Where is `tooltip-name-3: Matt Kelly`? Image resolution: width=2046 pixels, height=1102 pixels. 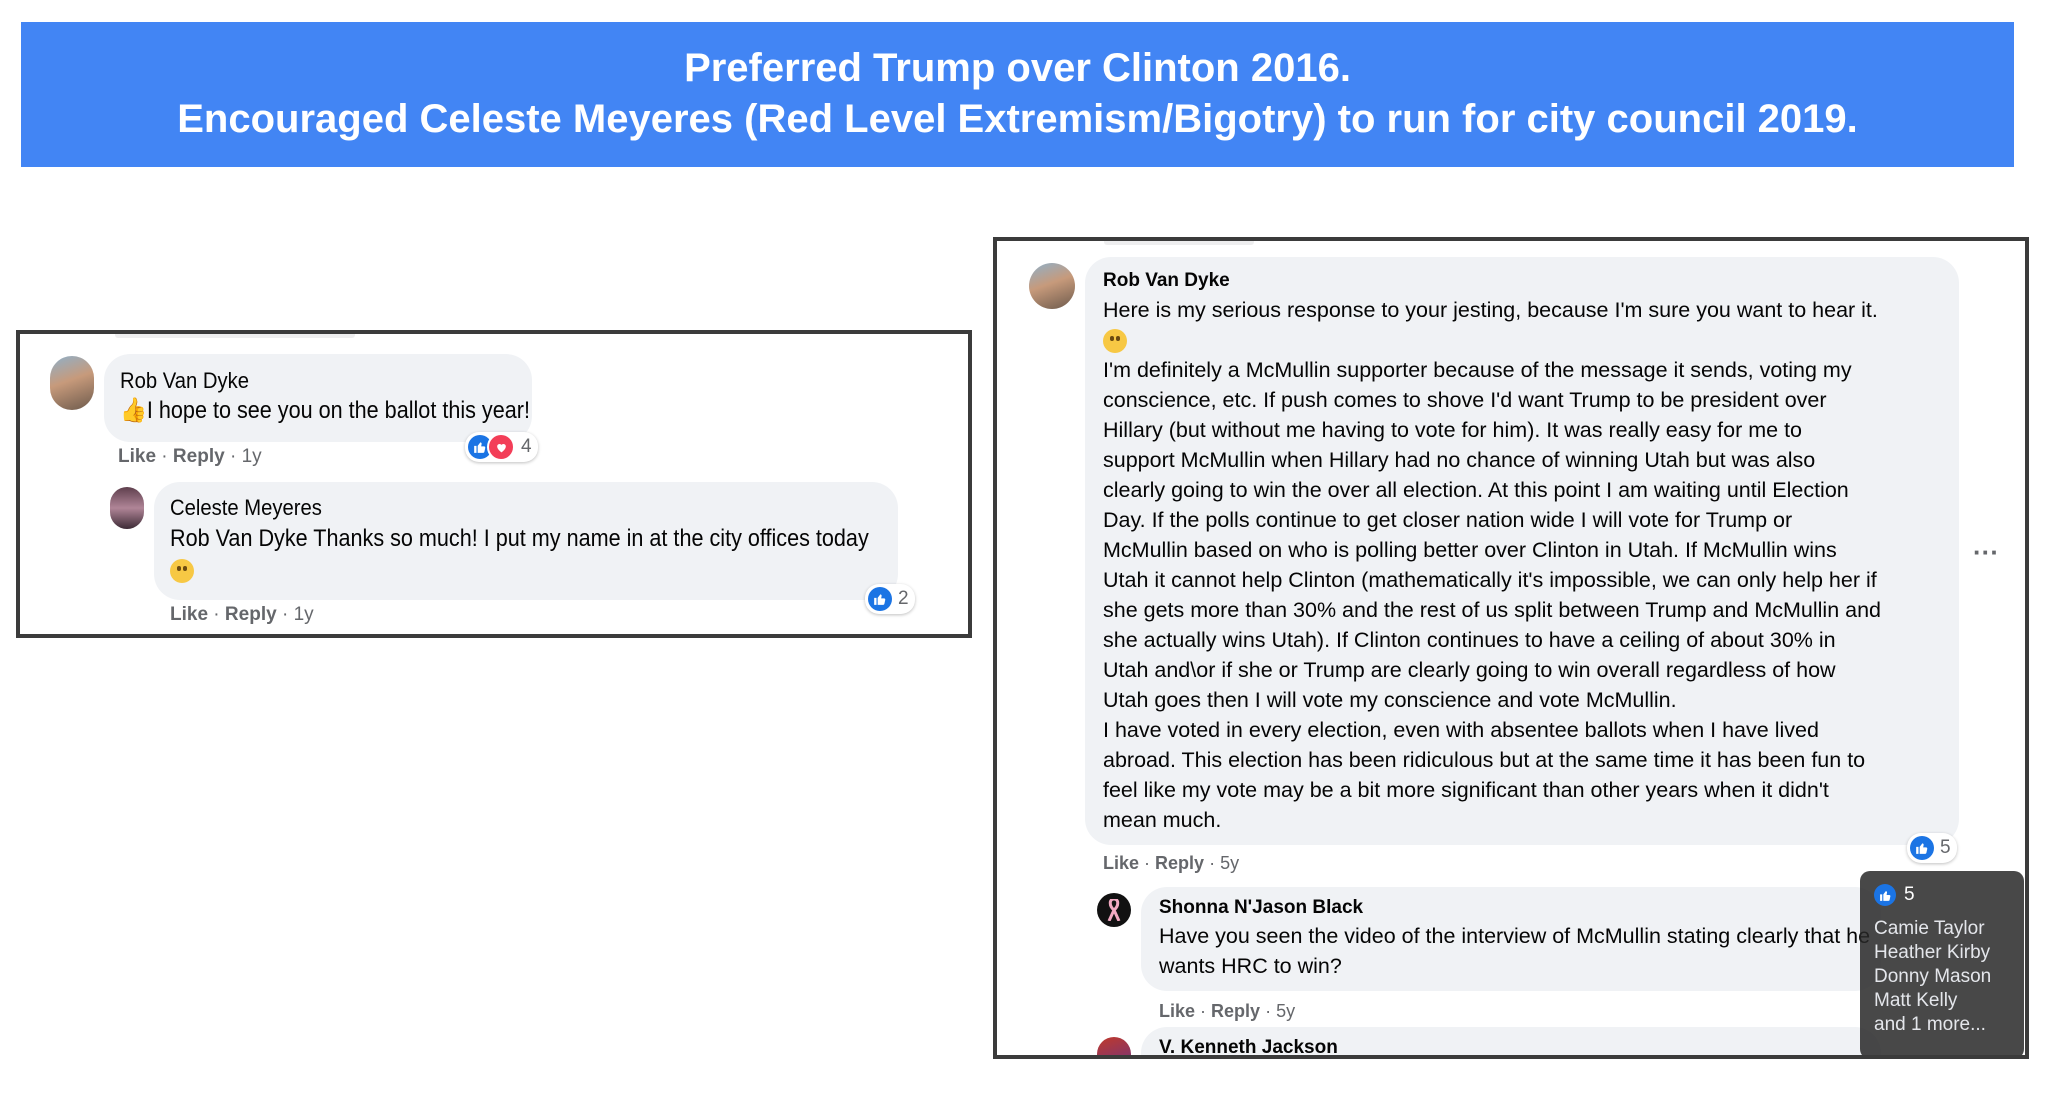
tooltip-name-3: Matt Kelly is located at coordinates (1916, 1000).